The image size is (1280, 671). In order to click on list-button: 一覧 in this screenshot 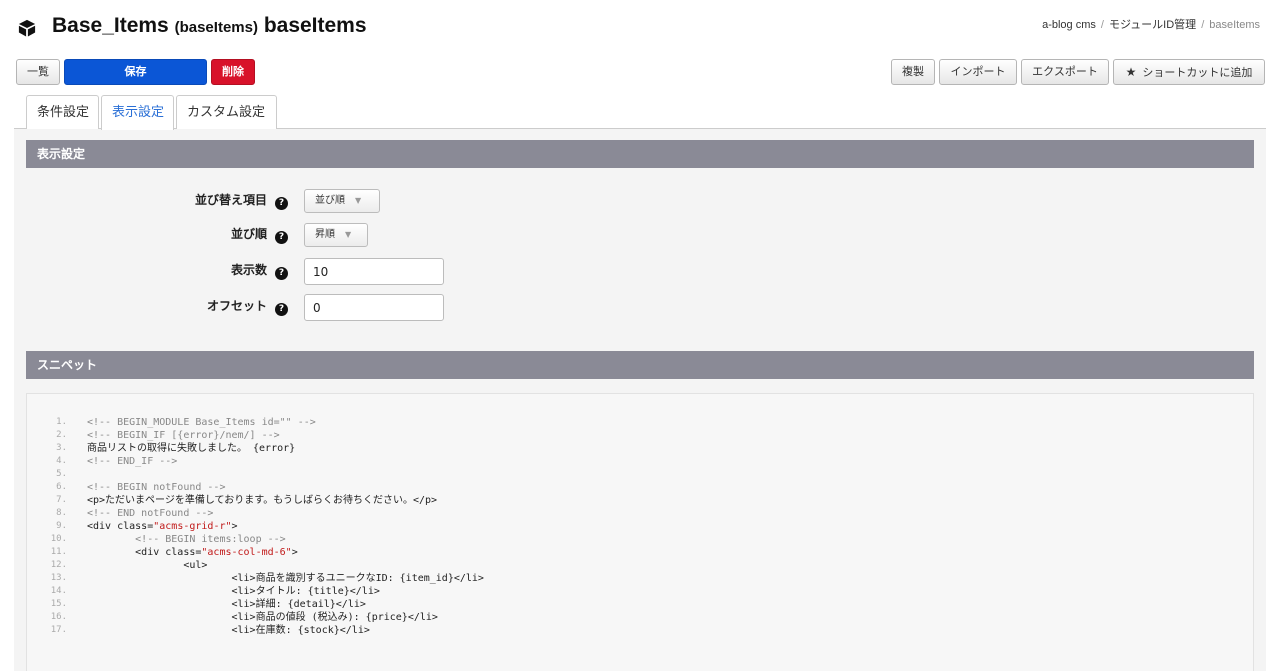, I will do `click(38, 72)`.